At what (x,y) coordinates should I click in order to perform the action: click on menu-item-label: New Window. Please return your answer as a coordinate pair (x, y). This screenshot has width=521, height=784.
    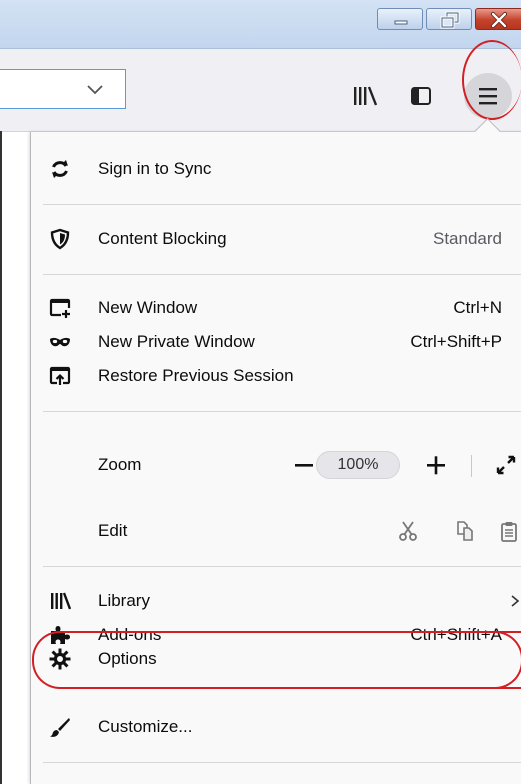
    Looking at the image, I should click on (148, 307).